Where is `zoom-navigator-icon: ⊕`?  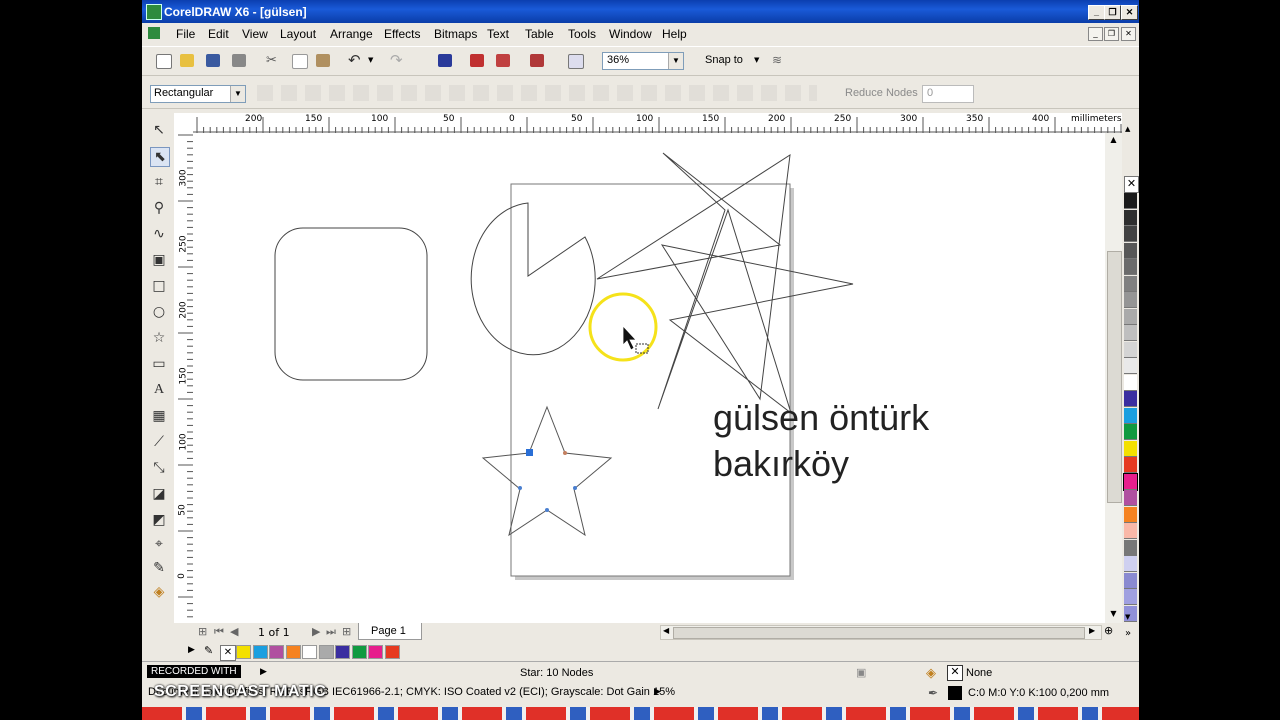
zoom-navigator-icon: ⊕ is located at coordinates (1108, 630).